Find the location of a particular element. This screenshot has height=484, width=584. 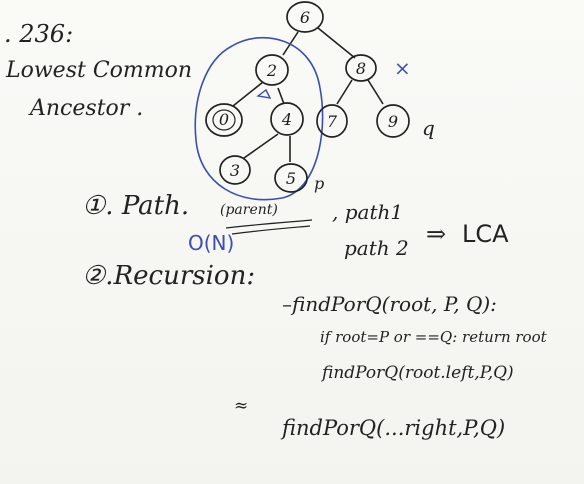

node-2: 2 is located at coordinates (272, 70).